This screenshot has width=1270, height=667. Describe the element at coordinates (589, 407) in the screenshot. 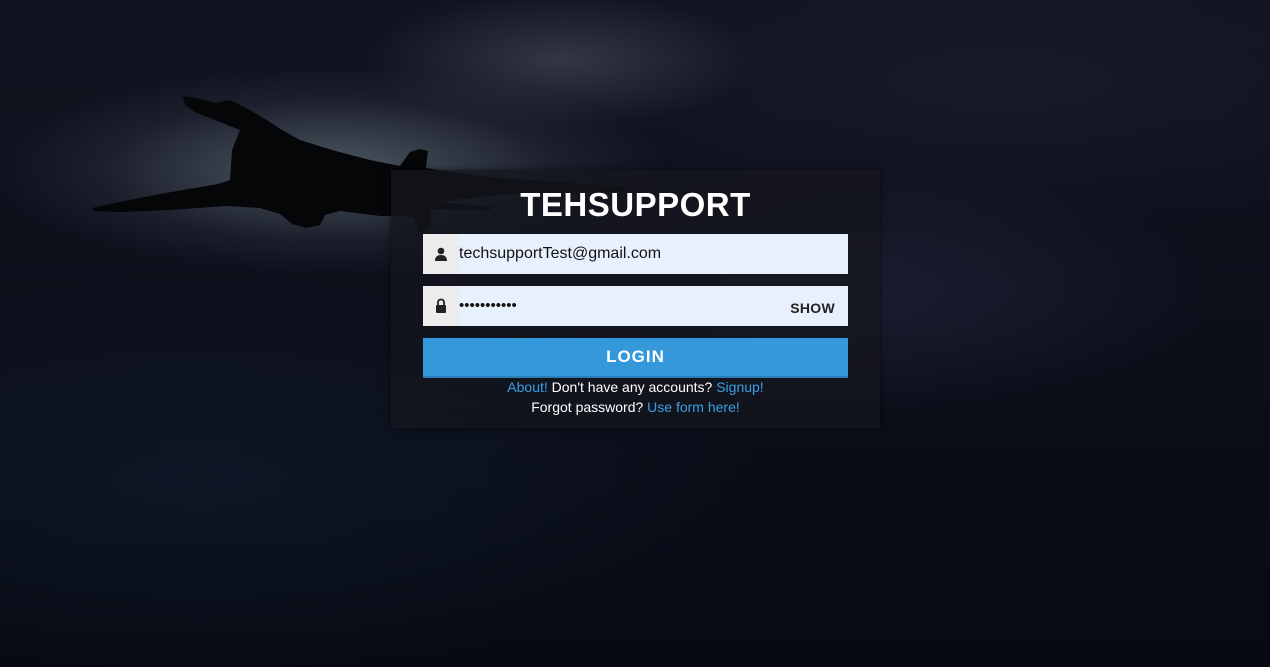

I see `forgot-password-text: Forgot password?` at that location.